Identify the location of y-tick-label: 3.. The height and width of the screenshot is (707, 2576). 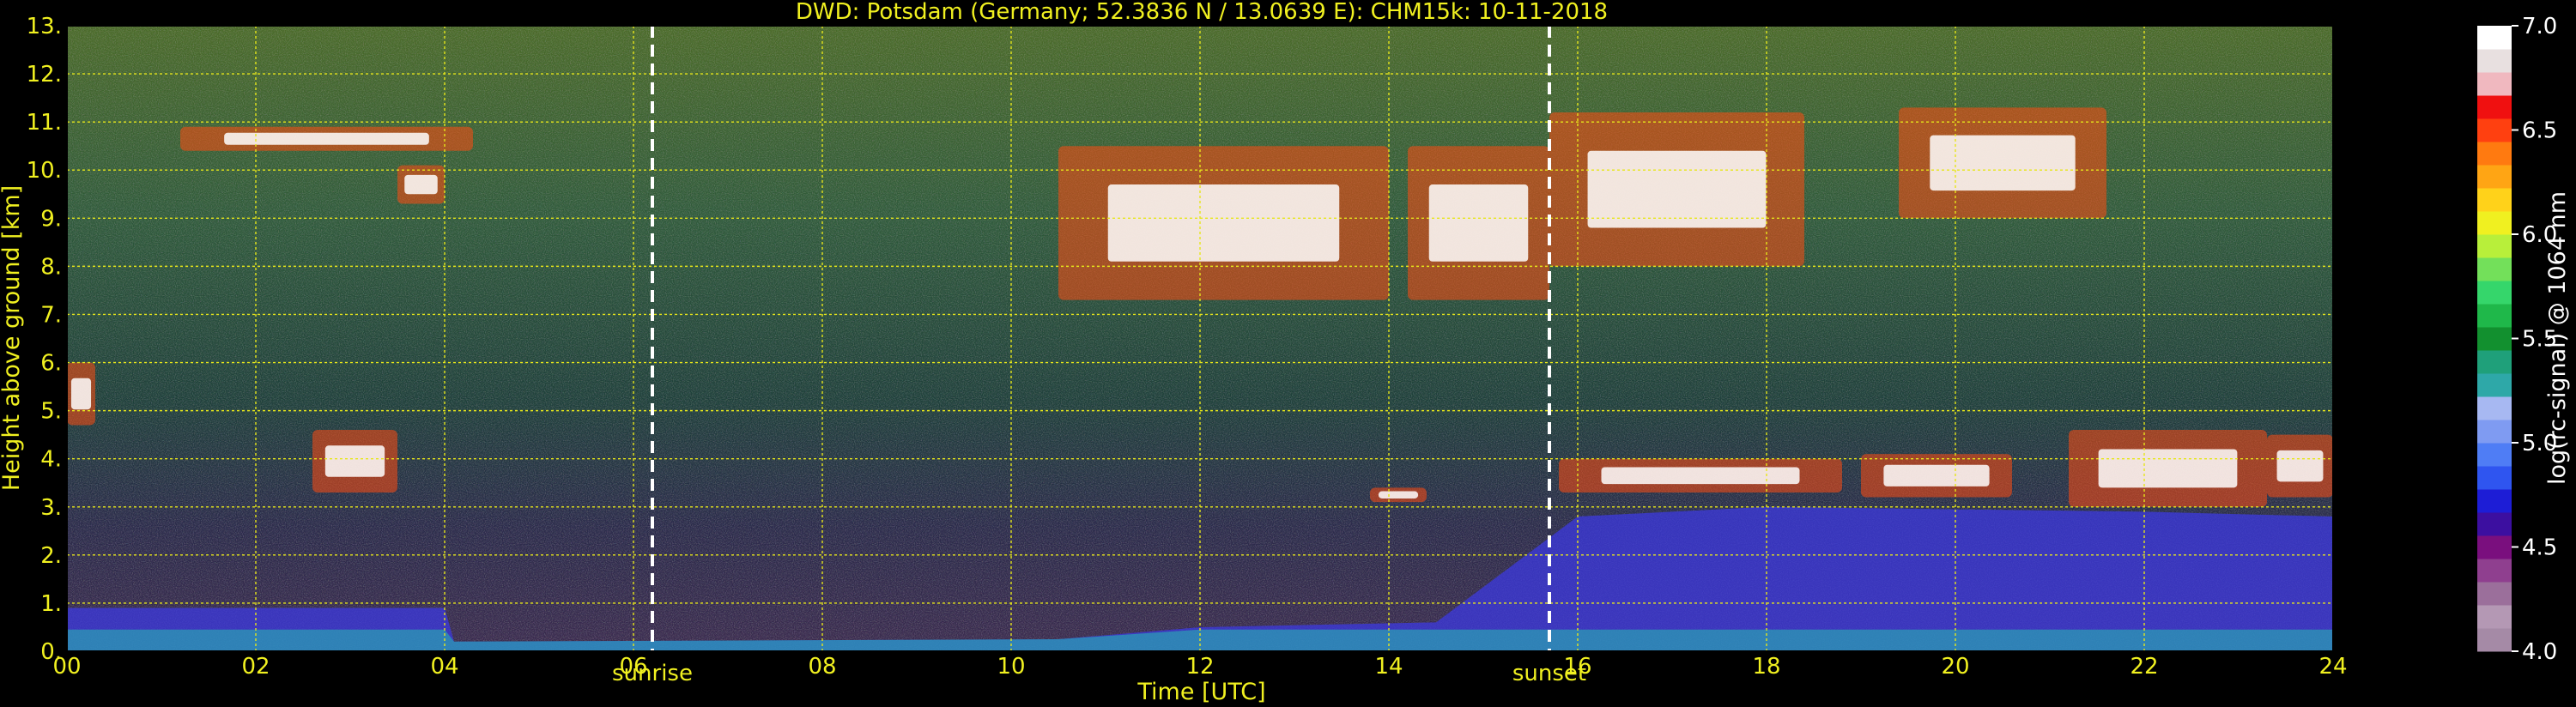
(51, 508).